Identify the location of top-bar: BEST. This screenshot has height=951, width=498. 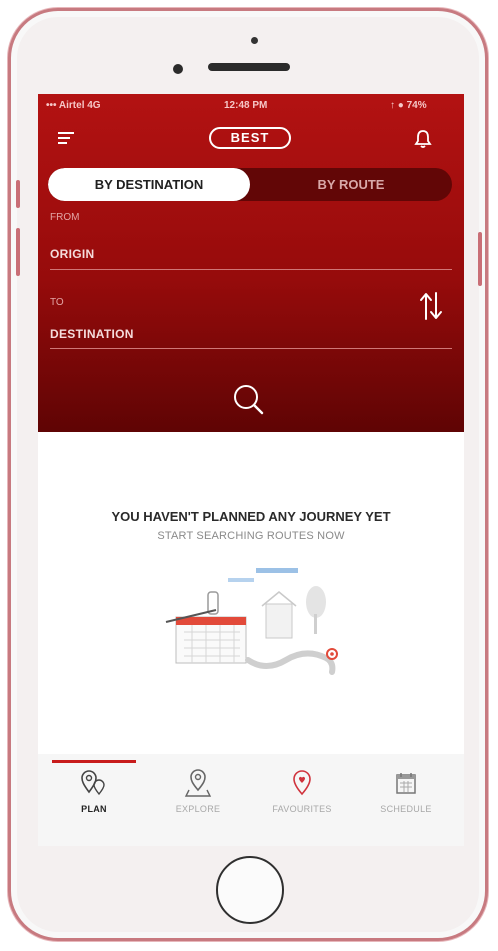
(251, 137).